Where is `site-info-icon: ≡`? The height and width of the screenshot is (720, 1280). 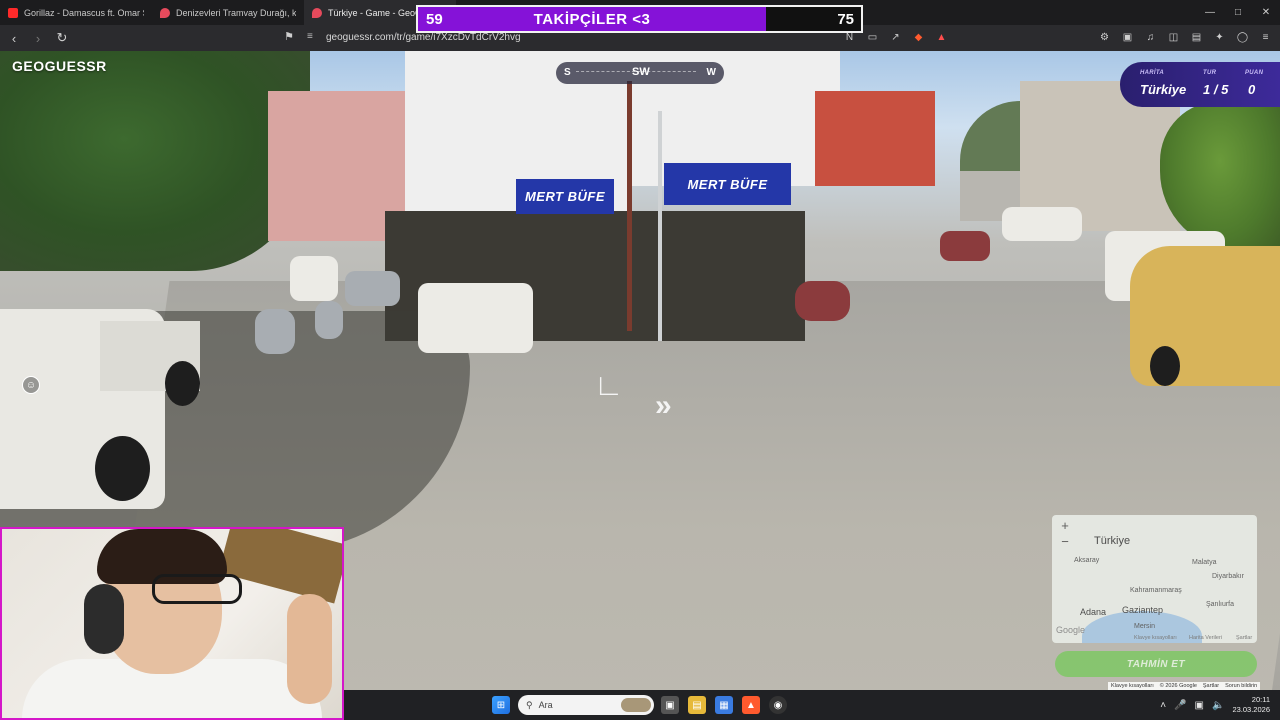
site-info-icon: ≡ is located at coordinates (310, 36).